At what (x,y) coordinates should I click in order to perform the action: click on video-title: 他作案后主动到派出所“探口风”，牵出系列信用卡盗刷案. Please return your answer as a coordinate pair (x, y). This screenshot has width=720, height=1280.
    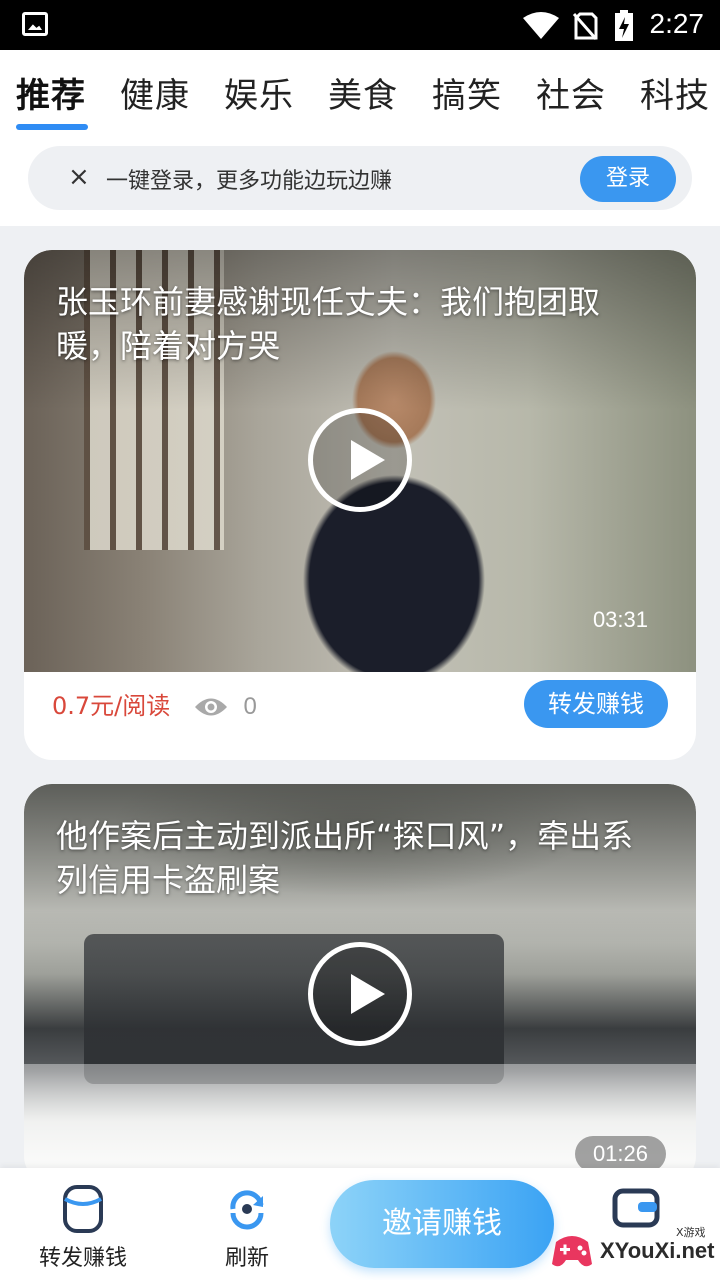
    Looking at the image, I should click on (356, 858).